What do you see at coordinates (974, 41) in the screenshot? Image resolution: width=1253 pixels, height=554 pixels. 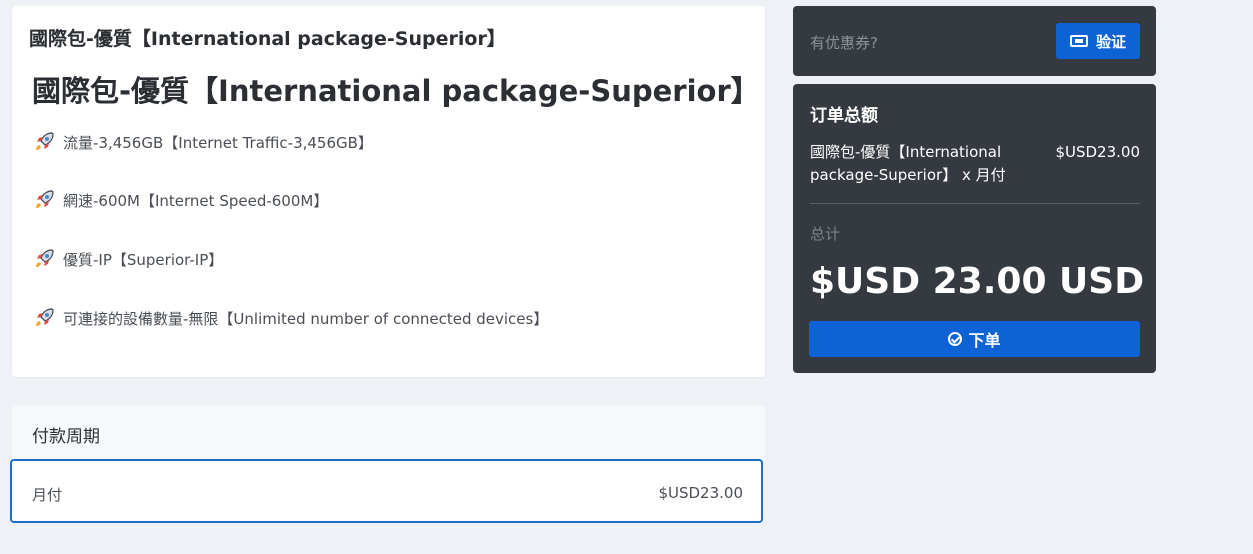 I see `coupon-panel: 有优惠券? 验证` at bounding box center [974, 41].